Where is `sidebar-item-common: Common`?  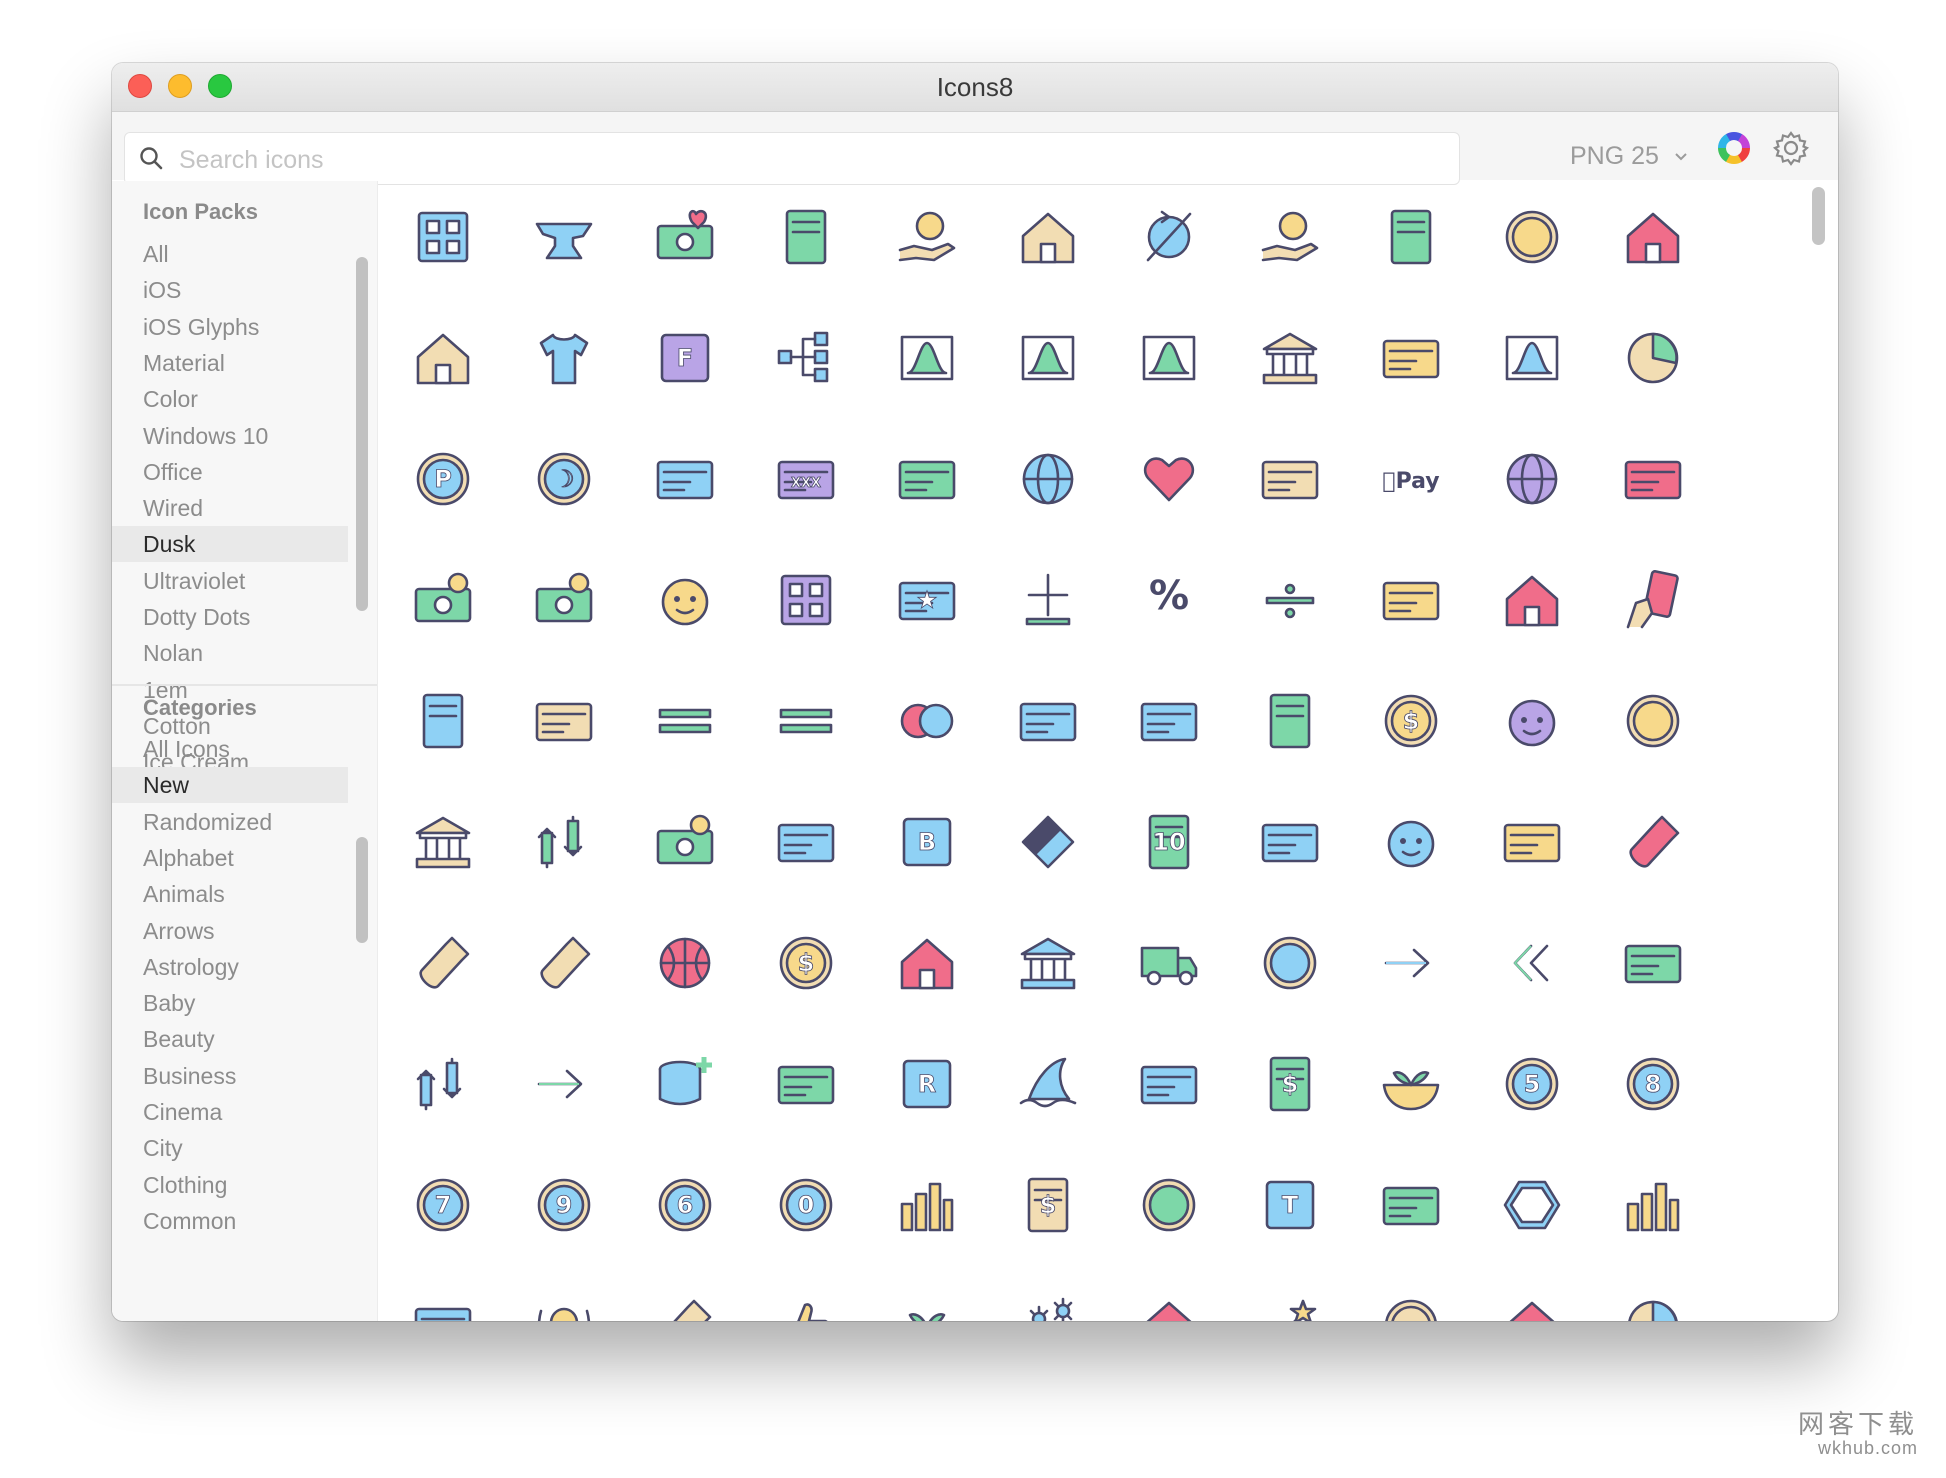
sidebar-item-common: Common is located at coordinates (230, 1221).